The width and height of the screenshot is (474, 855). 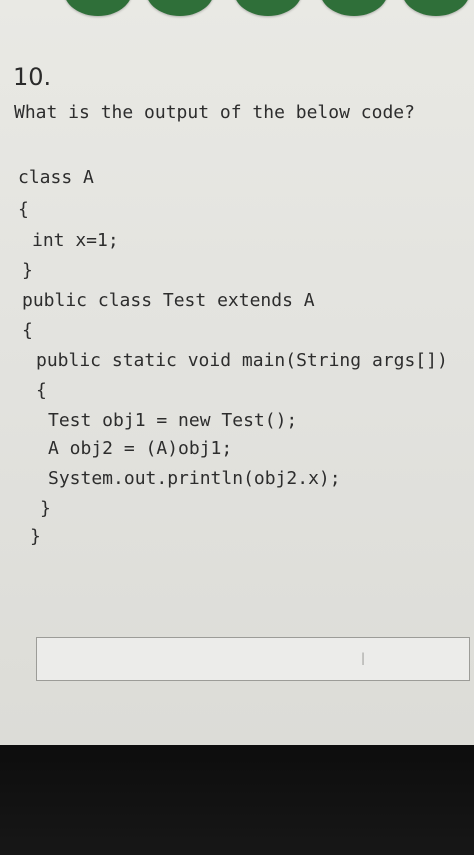 I want to click on code-line-13: }, so click(x=35, y=536).